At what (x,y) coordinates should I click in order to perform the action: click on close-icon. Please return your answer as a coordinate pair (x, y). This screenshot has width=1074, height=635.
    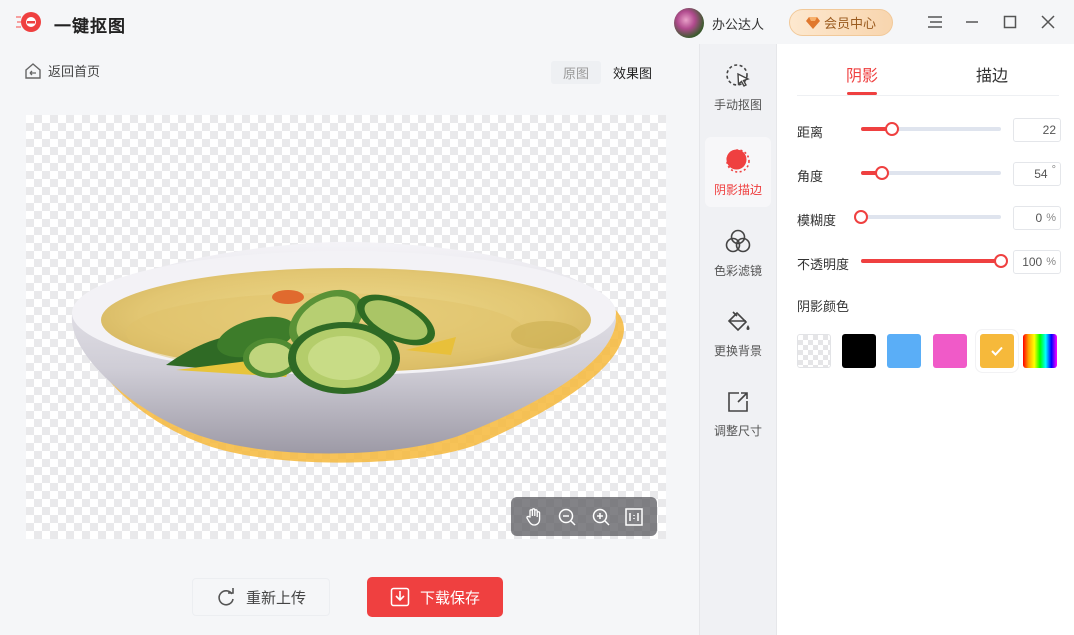
    Looking at the image, I should click on (1048, 22).